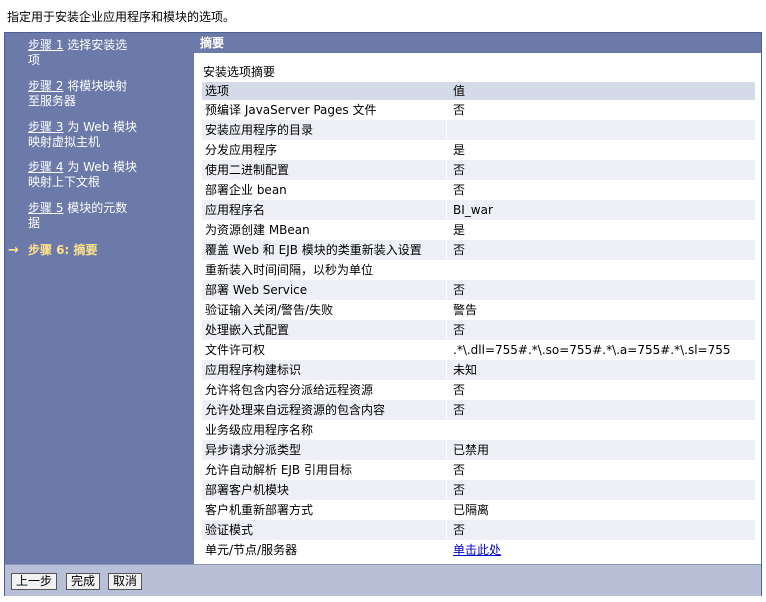 The image size is (766, 602). I want to click on table-row: 验证模式 否, so click(478, 530).